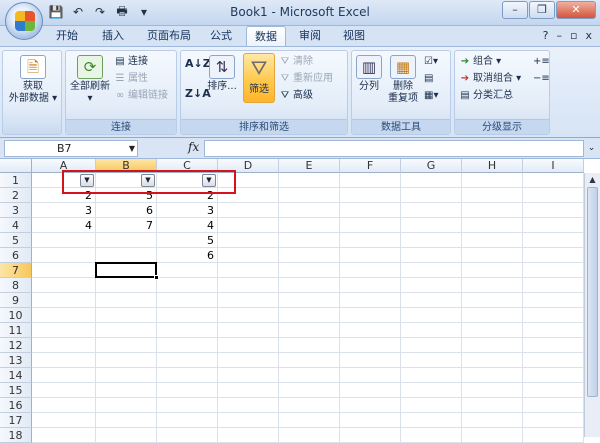 This screenshot has height=443, width=600. Describe the element at coordinates (296, 62) in the screenshot. I see `clear-button: ⛛ 清除` at that location.